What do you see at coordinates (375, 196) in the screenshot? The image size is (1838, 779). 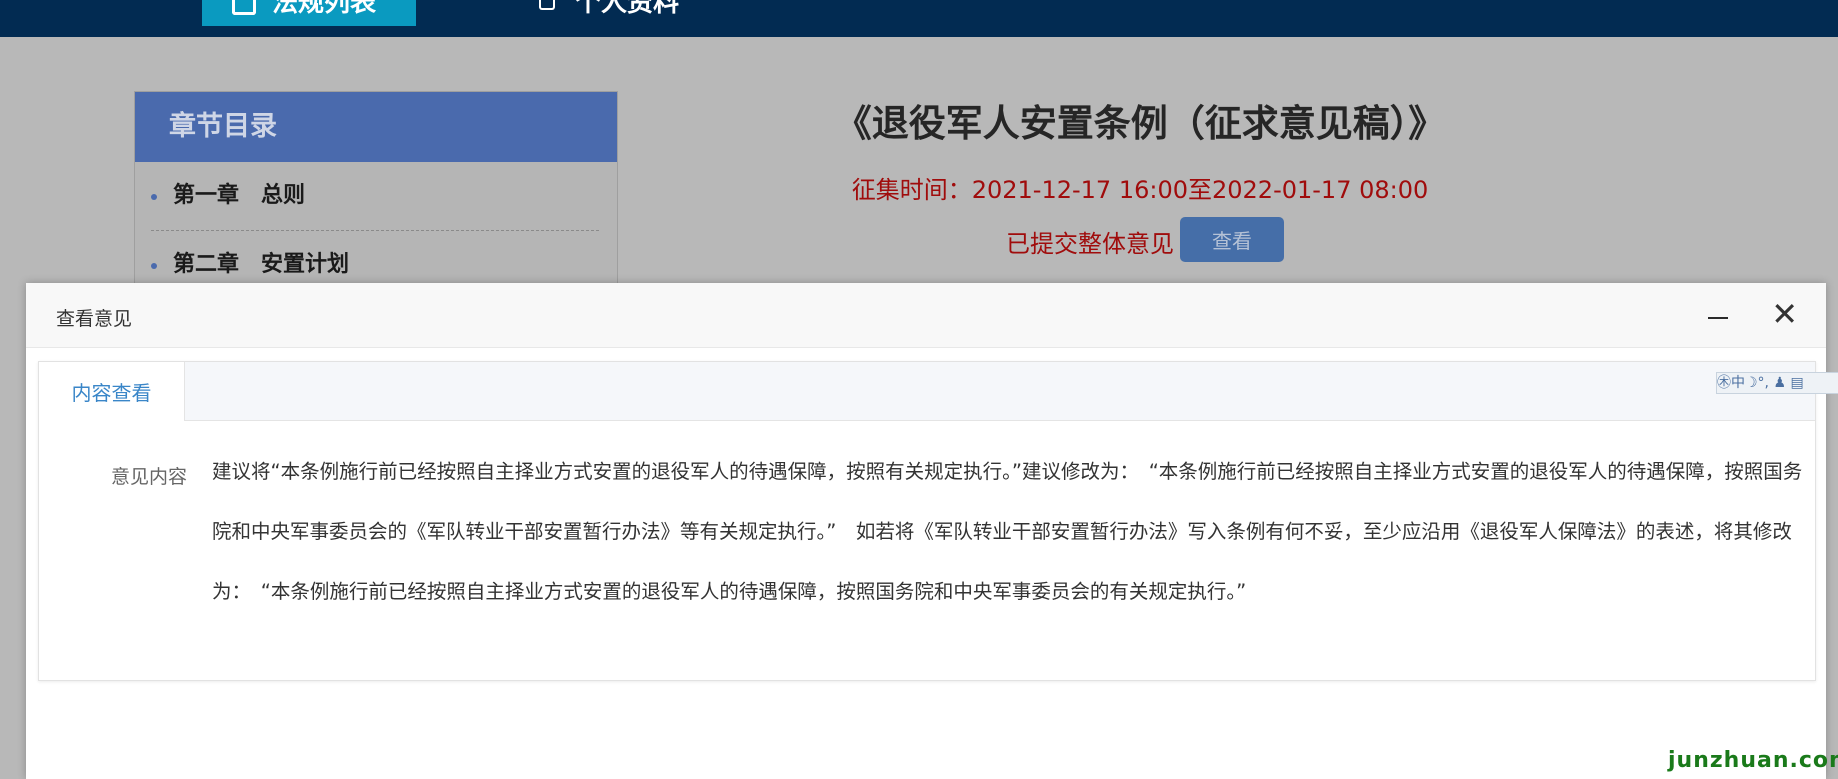 I see `toc-item-chapter-1: 第一章 总则` at bounding box center [375, 196].